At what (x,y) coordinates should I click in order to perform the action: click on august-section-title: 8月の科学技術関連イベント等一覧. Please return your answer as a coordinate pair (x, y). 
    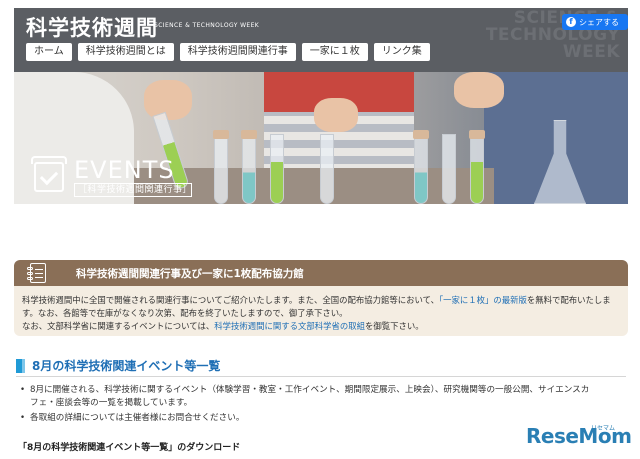
    Looking at the image, I should click on (126, 366).